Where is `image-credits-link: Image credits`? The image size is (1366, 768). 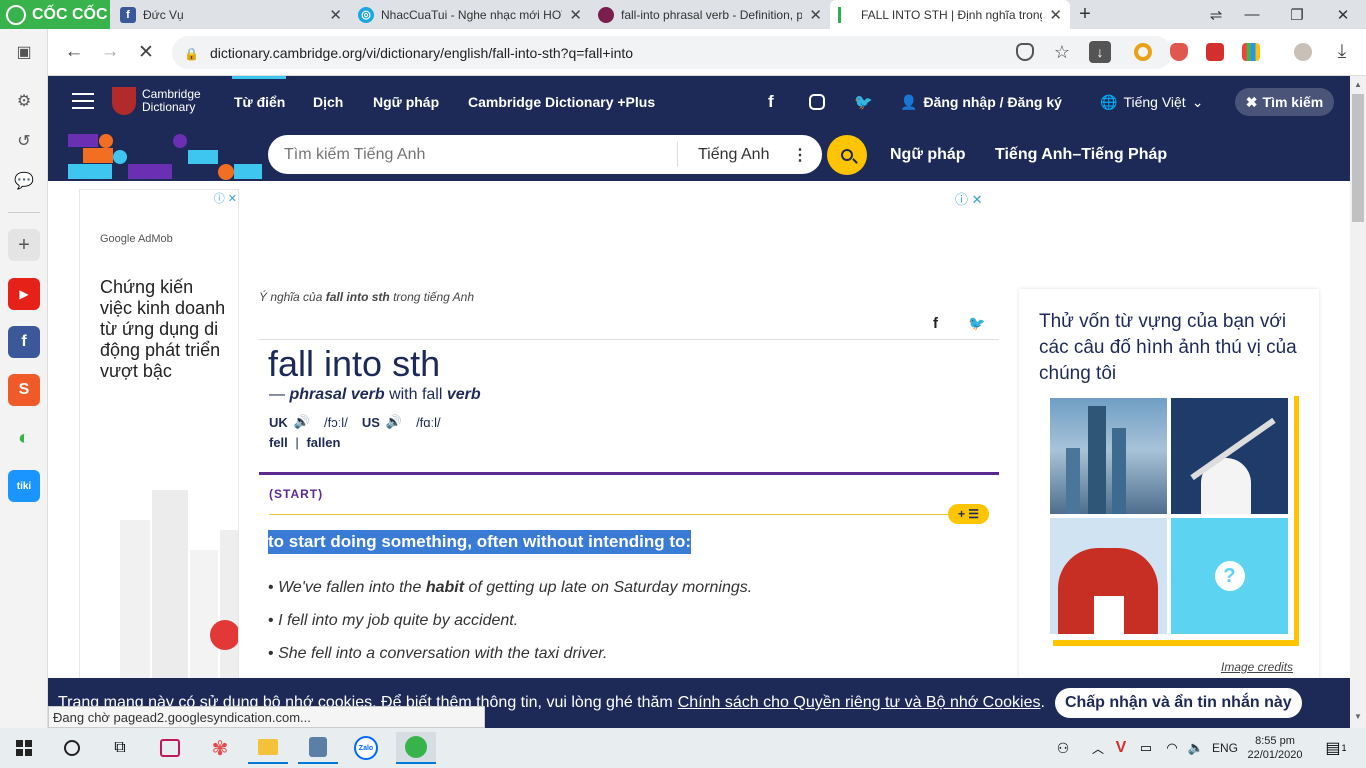 image-credits-link: Image credits is located at coordinates (1257, 667).